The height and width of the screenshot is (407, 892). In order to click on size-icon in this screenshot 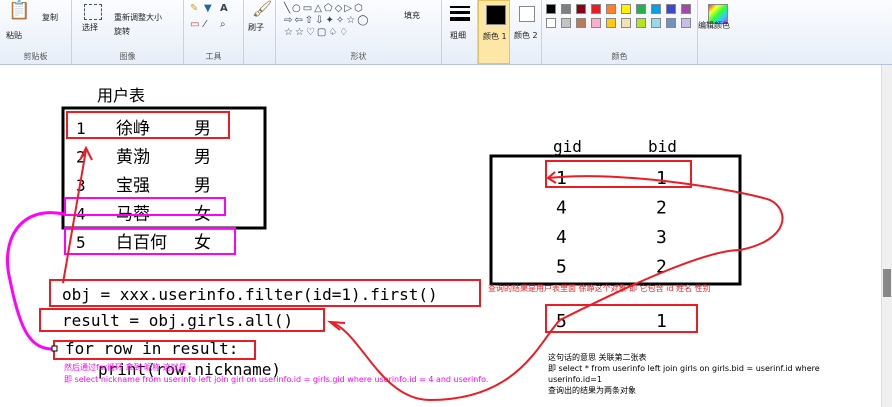, I will do `click(460, 7)`.